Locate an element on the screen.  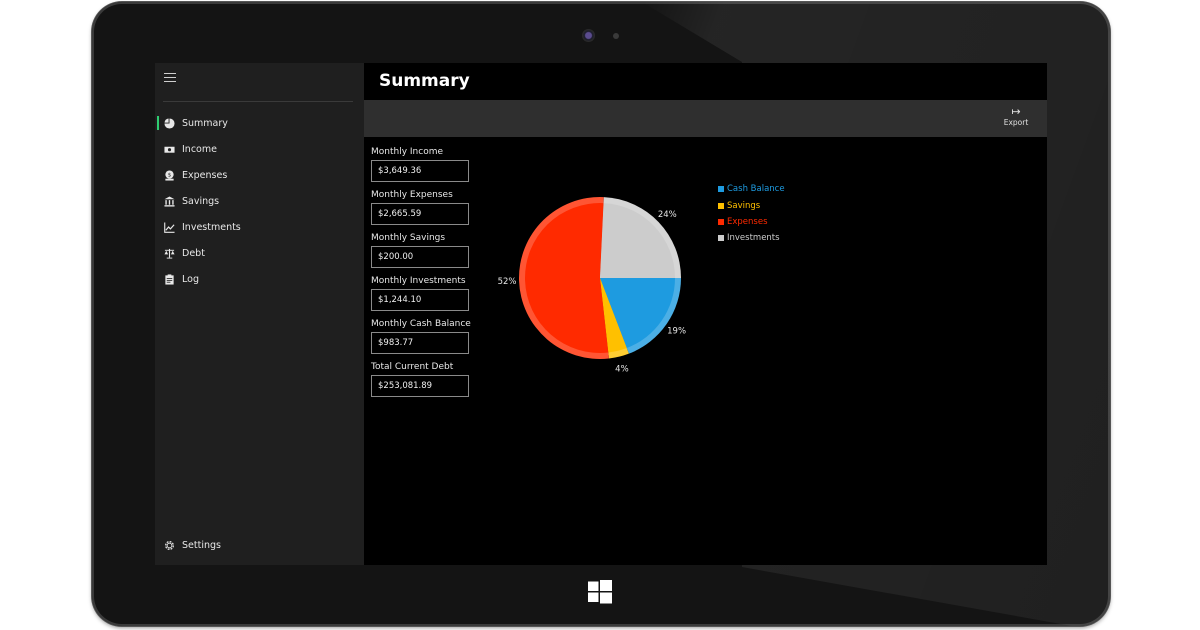
pie-chart: 19% 4% 52% 24% is located at coordinates (592, 285).